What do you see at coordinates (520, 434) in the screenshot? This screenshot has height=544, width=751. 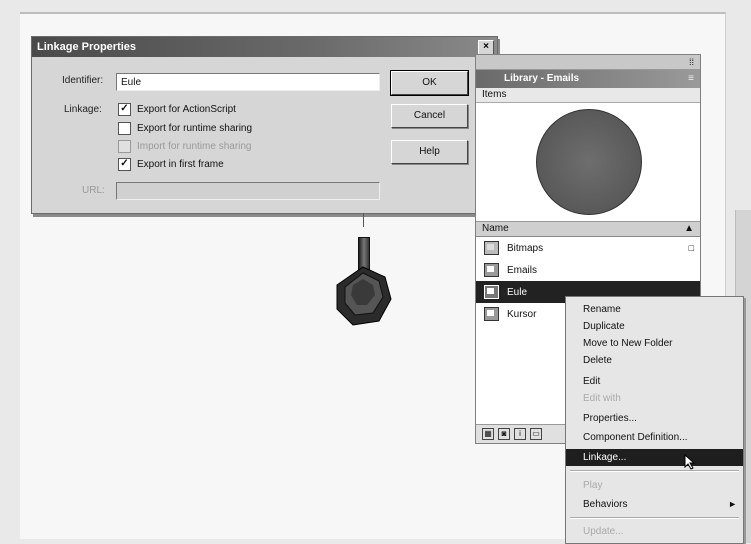 I see `properties-icon: i` at bounding box center [520, 434].